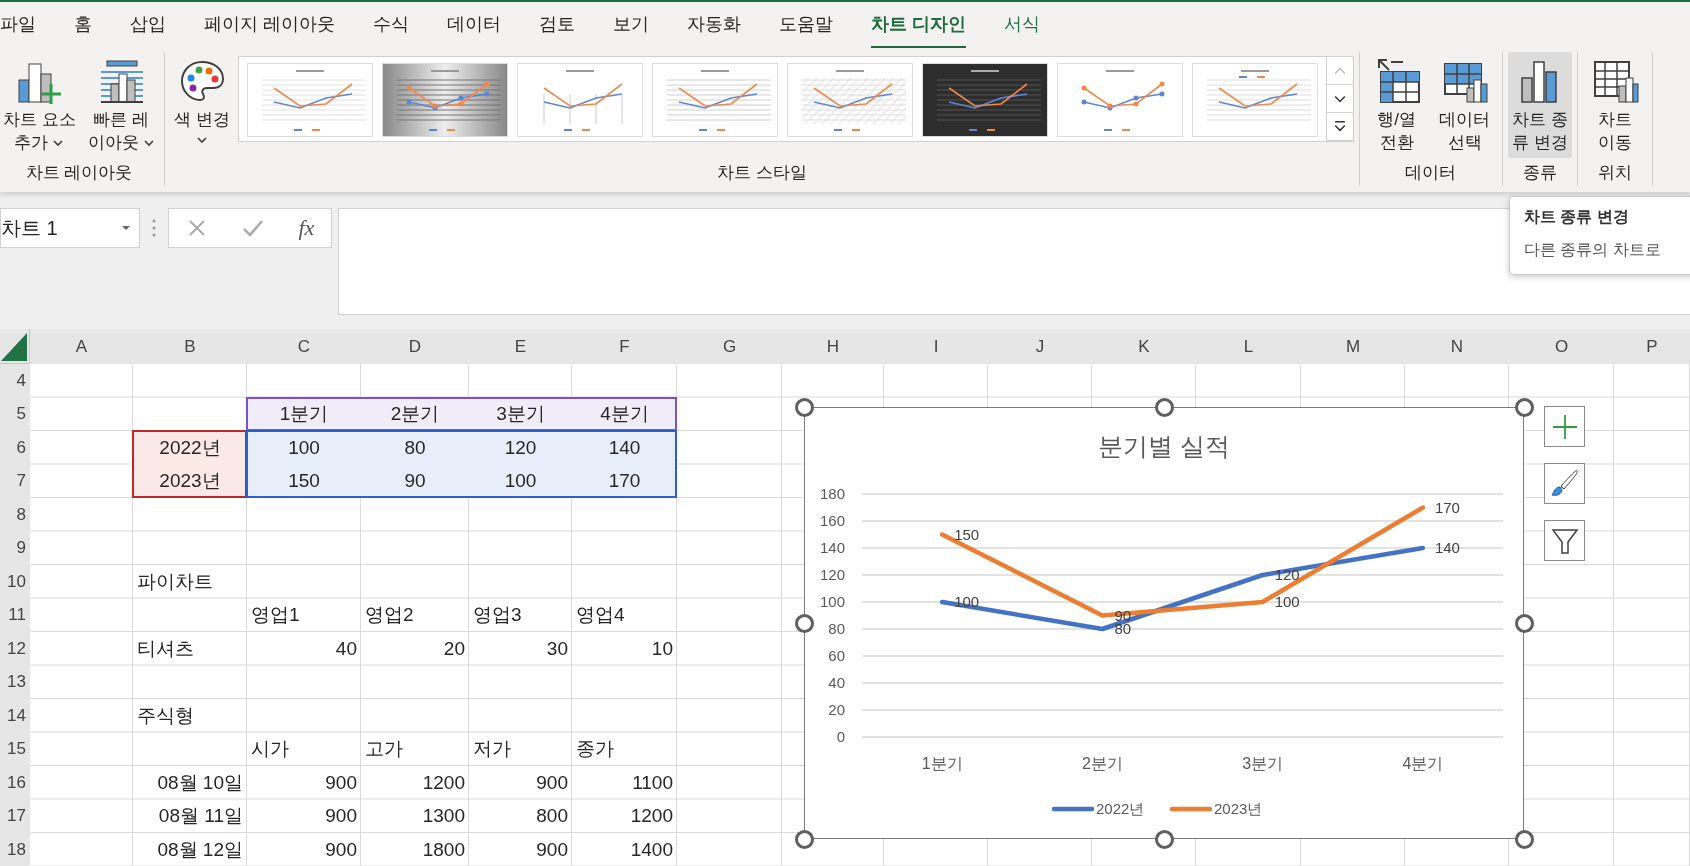 This screenshot has width=1690, height=866. Describe the element at coordinates (70, 228) in the screenshot. I see `name-box: 차트 1` at that location.